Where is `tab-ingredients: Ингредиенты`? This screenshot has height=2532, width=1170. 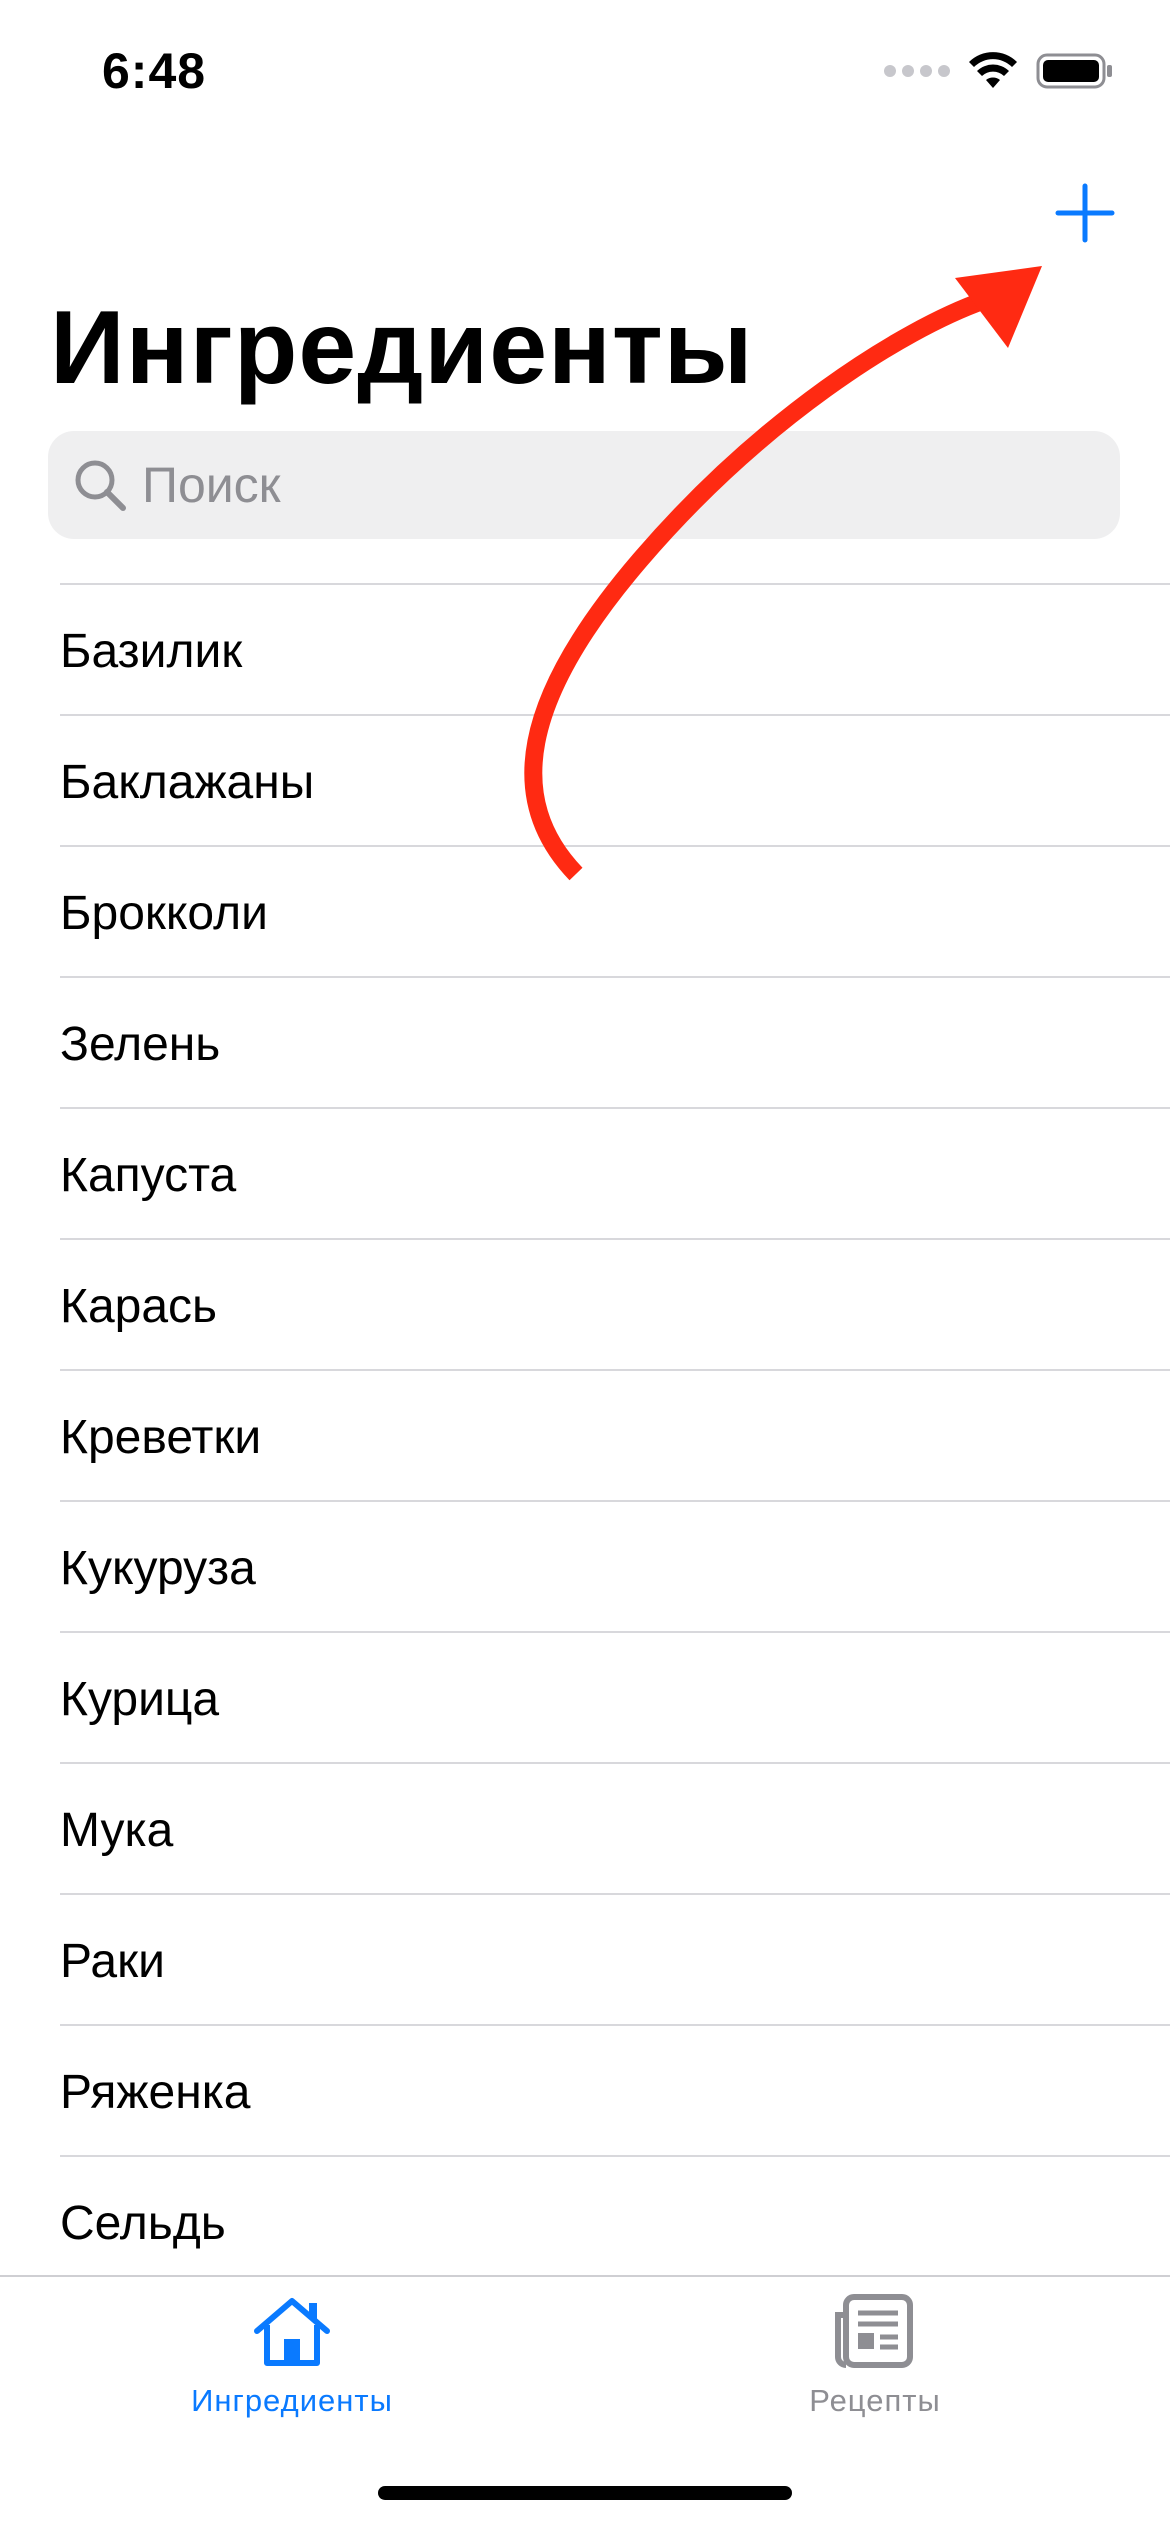
tab-ingredients: Ингредиенты is located at coordinates (292, 2368).